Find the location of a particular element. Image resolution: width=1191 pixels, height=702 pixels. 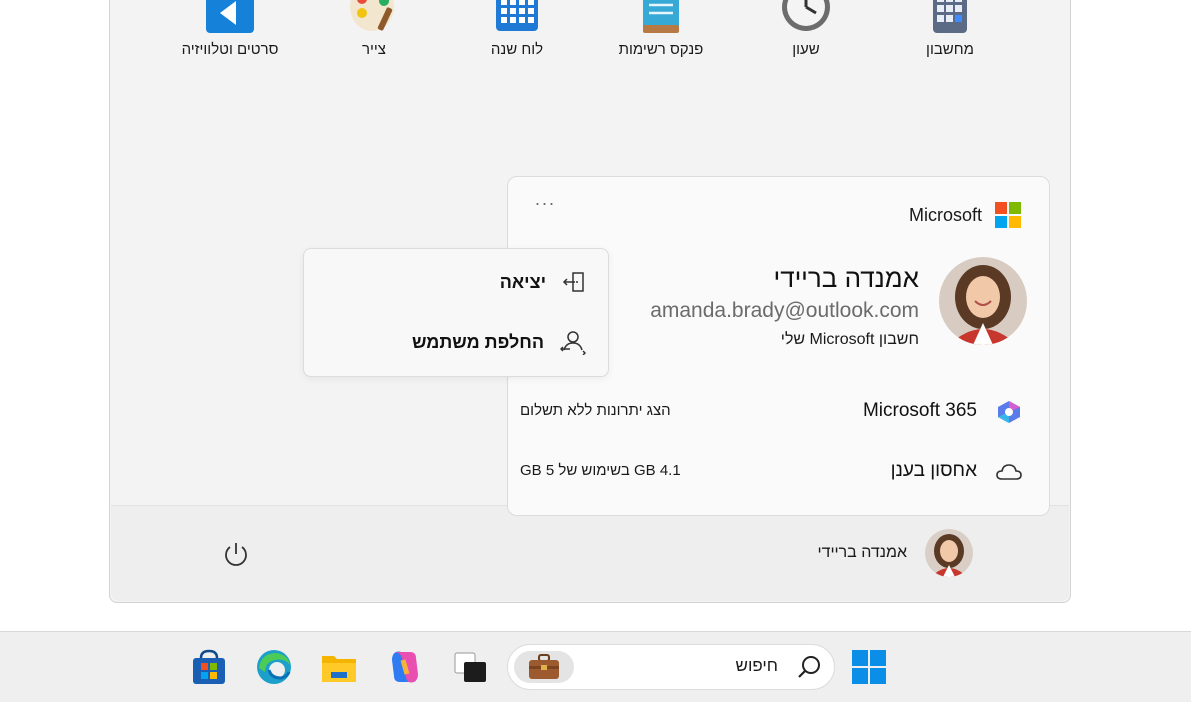

pinned-app-label: מחשבון is located at coordinates (950, 49).